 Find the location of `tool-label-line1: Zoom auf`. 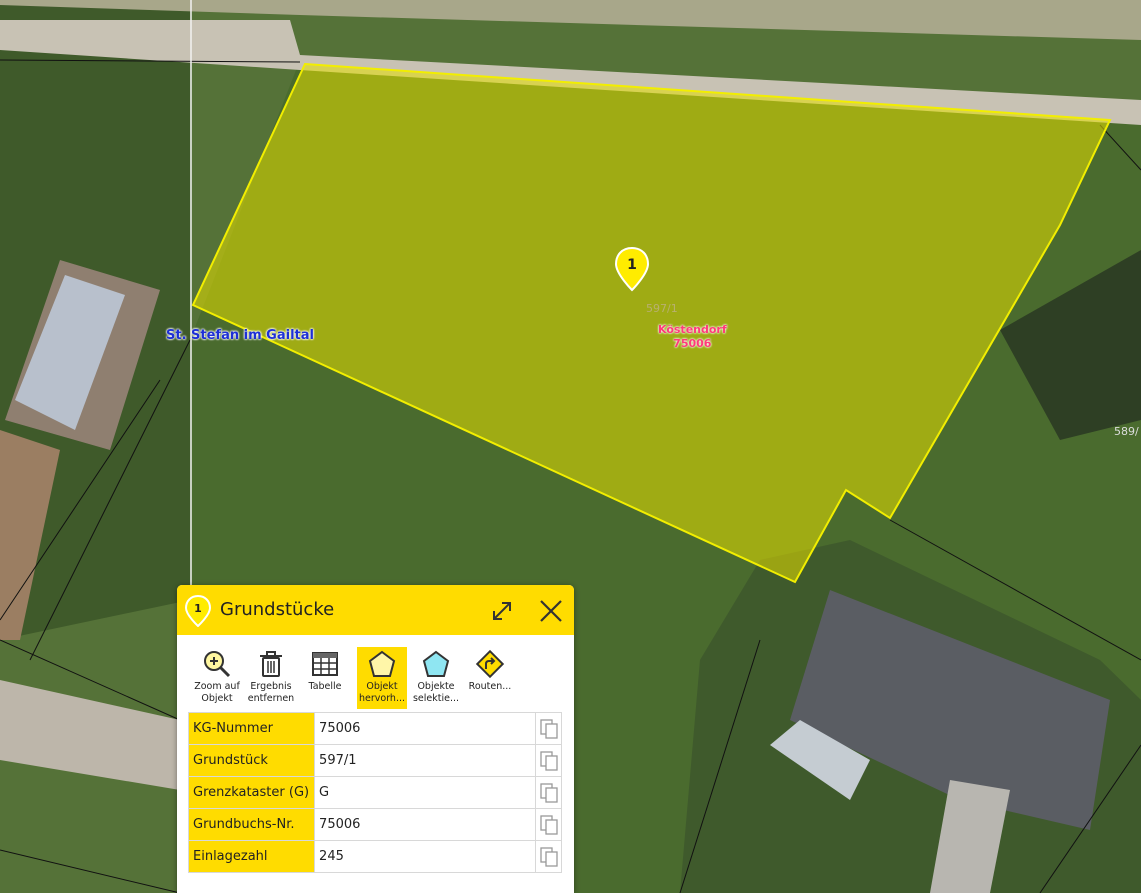

tool-label-line1: Zoom auf is located at coordinates (217, 686).